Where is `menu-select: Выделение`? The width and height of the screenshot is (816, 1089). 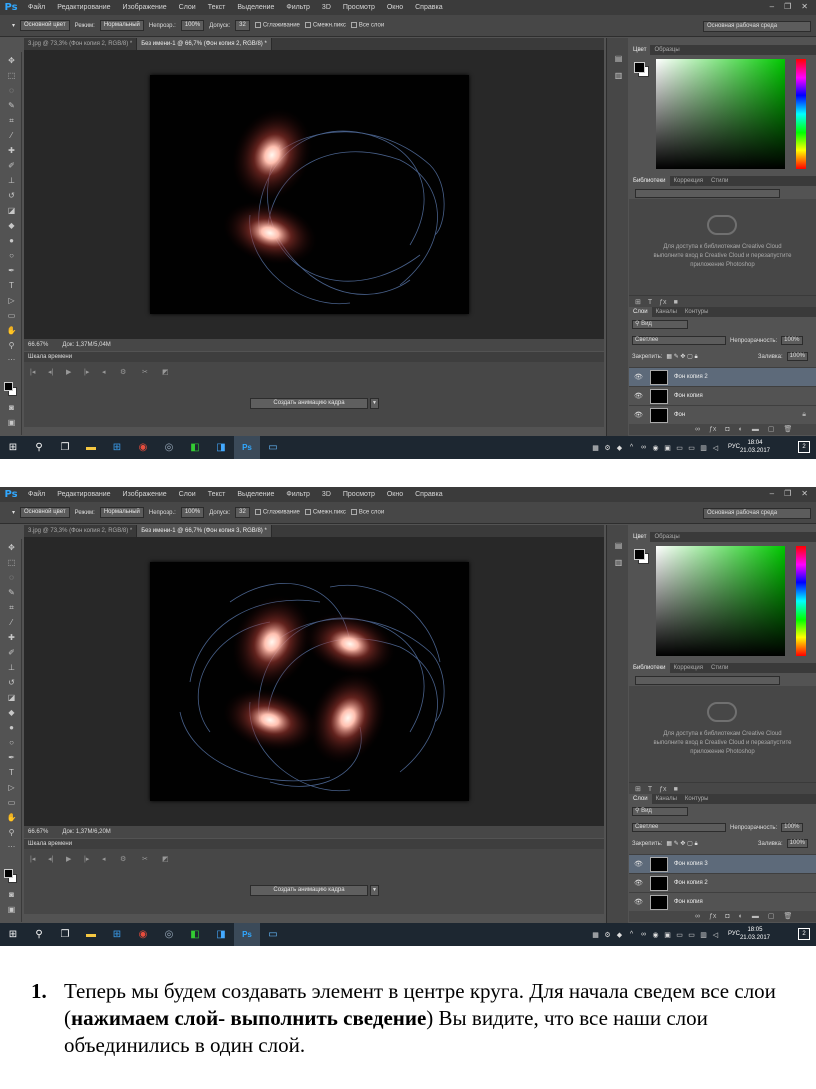
menu-select: Выделение is located at coordinates (255, 494).